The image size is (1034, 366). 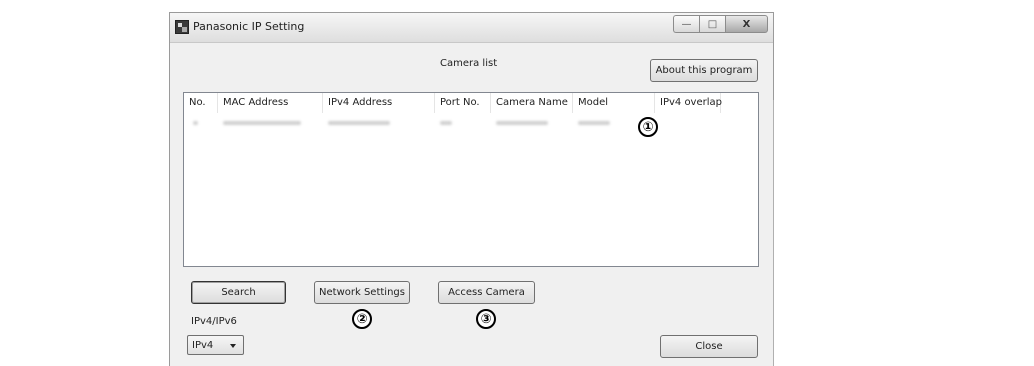 I want to click on column-header-port: Port No., so click(x=463, y=103).